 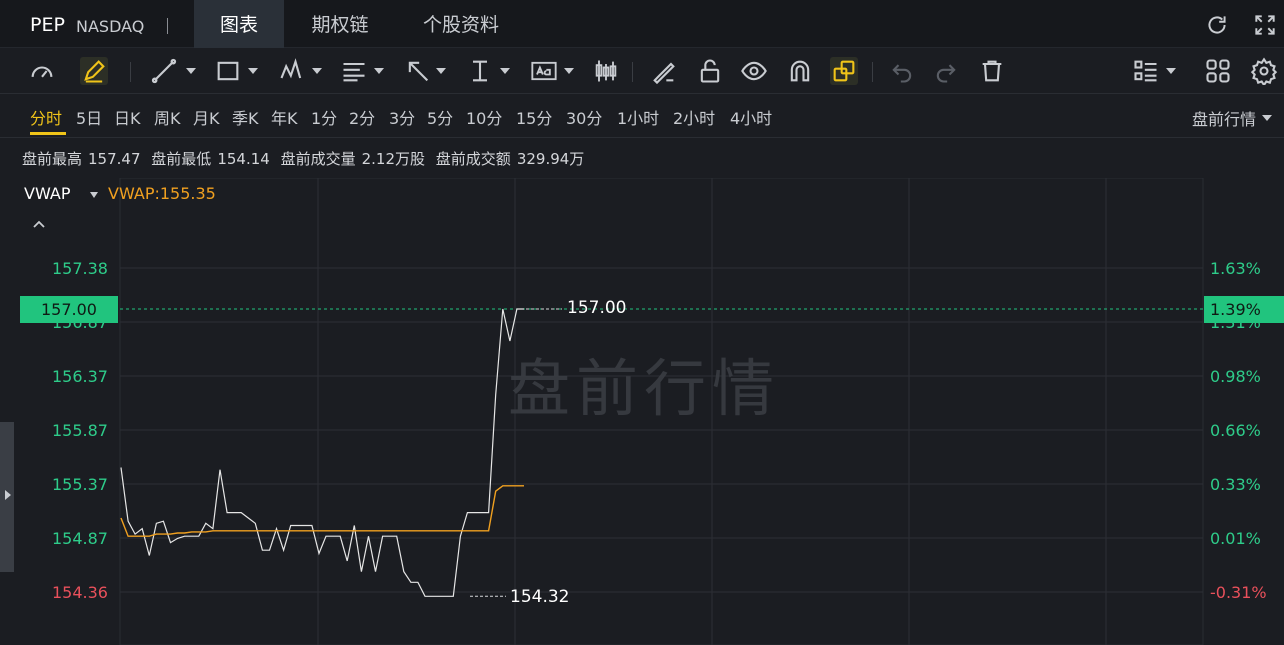 I want to click on y-axis-tick-left: 157.38, so click(x=80, y=268).